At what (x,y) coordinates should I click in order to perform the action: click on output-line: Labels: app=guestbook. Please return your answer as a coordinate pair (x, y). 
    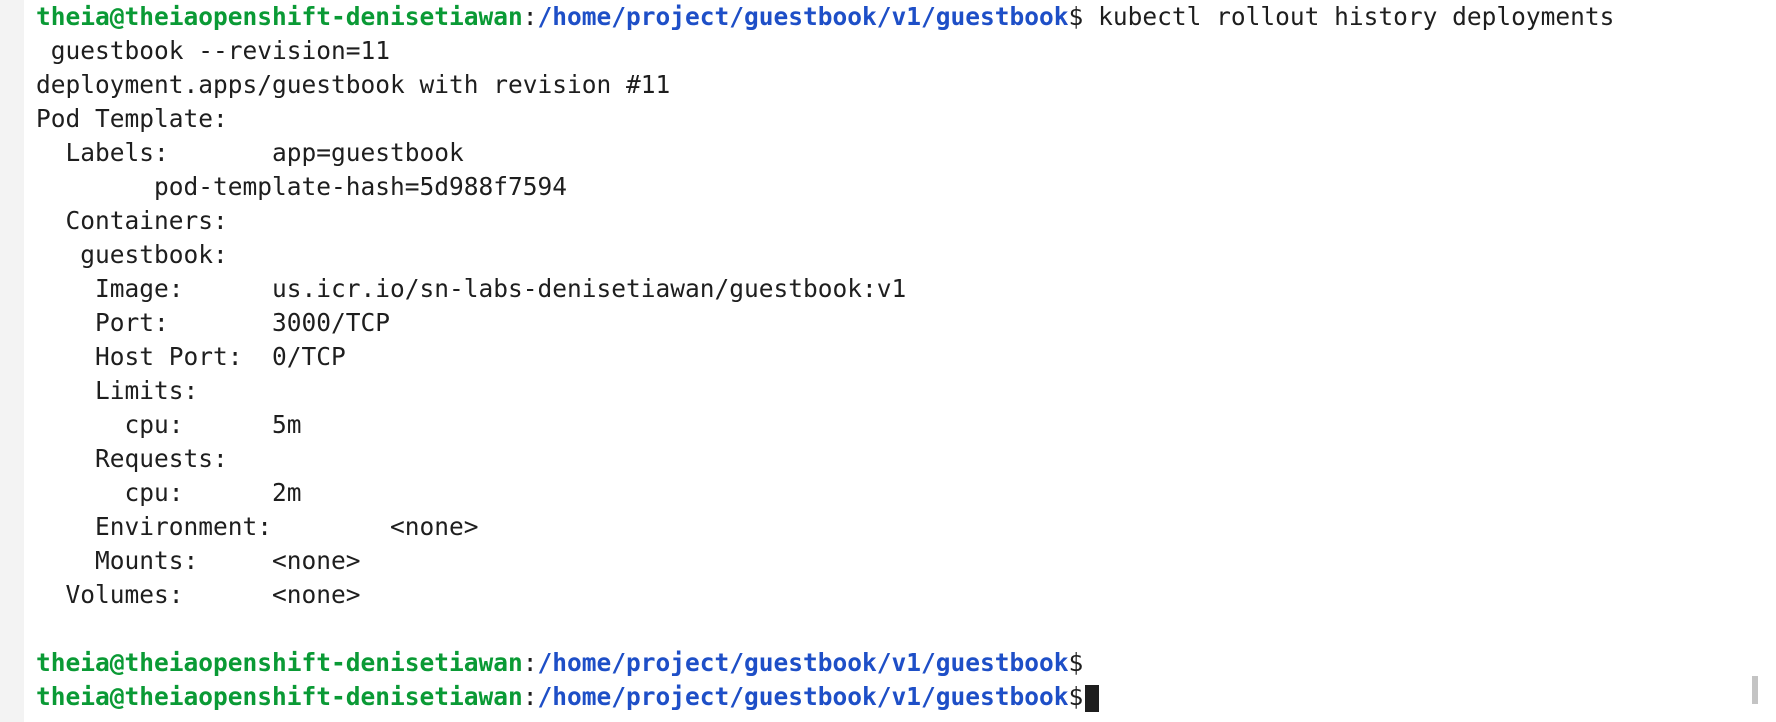
    Looking at the image, I should click on (250, 152).